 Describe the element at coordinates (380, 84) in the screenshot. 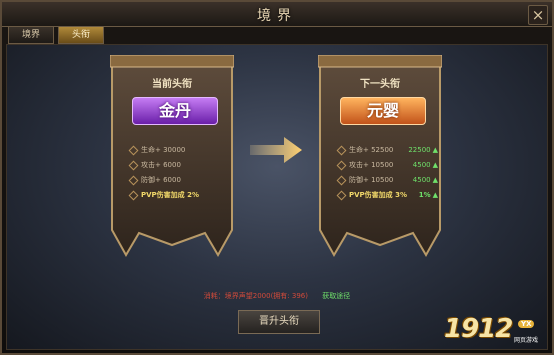

I see `next-title-header: 下一头衔` at that location.